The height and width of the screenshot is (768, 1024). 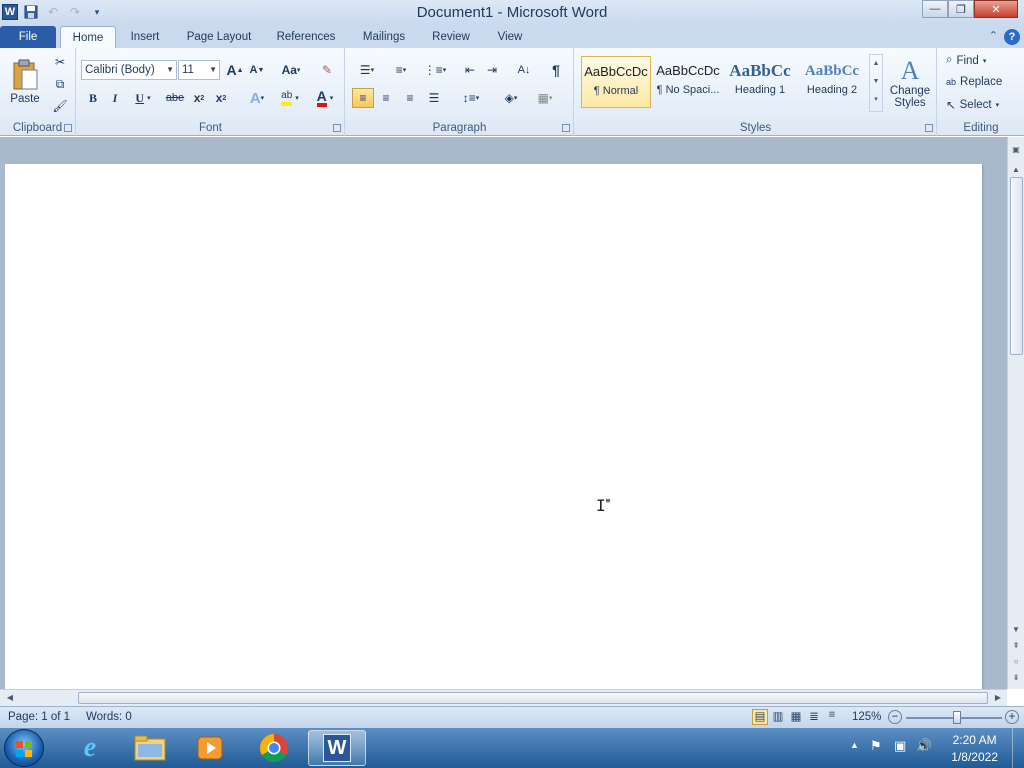 What do you see at coordinates (257, 70) in the screenshot?
I see `shrink-font-button: A ▼` at bounding box center [257, 70].